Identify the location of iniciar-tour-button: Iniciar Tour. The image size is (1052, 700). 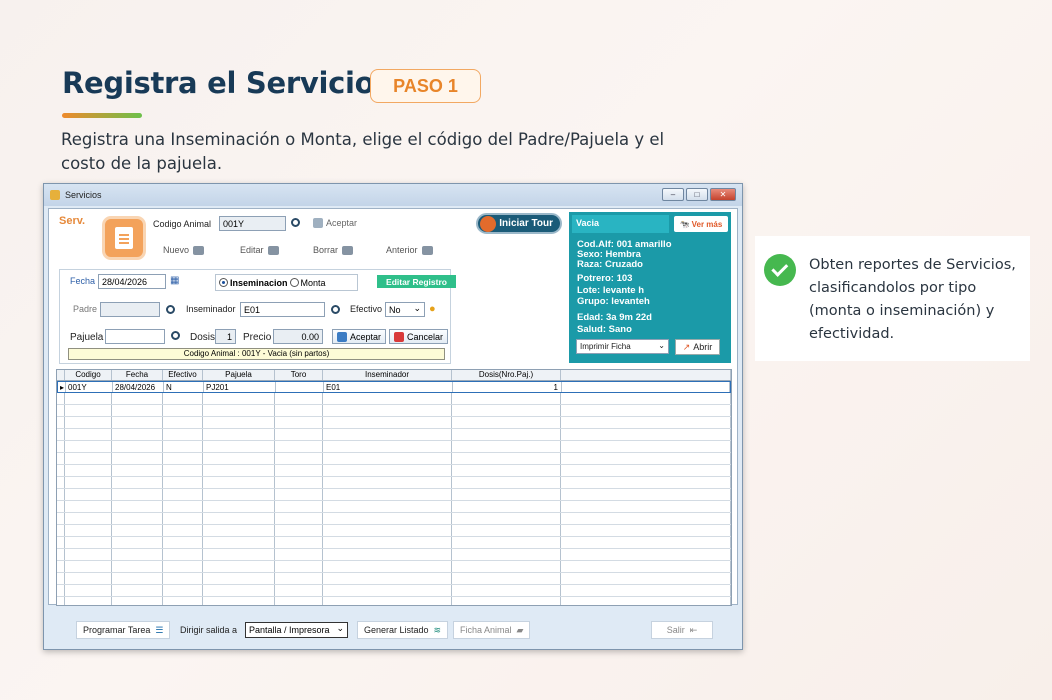
(519, 223).